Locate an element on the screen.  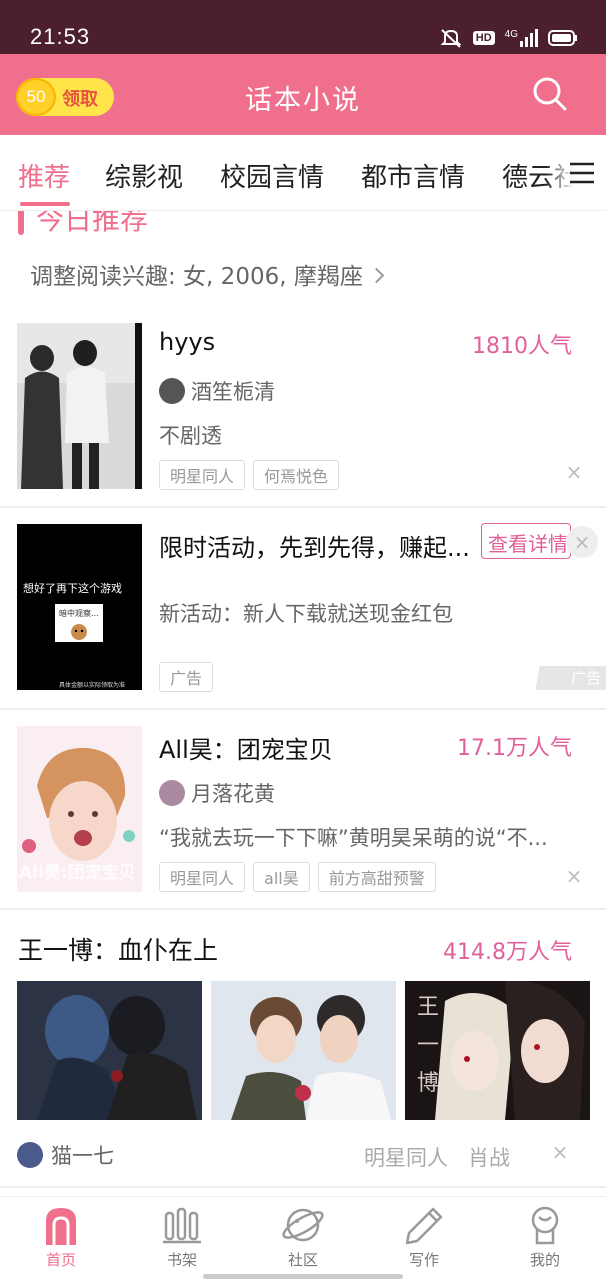
ad-cover-note: 具体金额以实际领取为准 is located at coordinates (92, 685).